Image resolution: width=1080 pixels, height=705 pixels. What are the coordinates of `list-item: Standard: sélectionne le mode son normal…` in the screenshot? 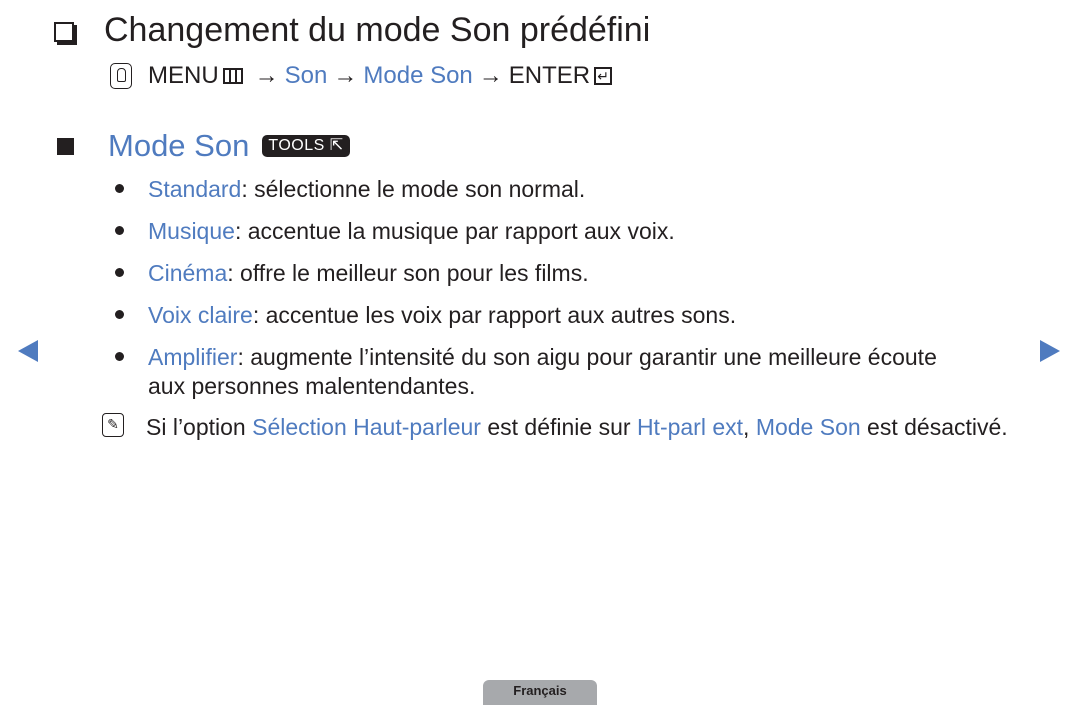 It's located at (526, 195).